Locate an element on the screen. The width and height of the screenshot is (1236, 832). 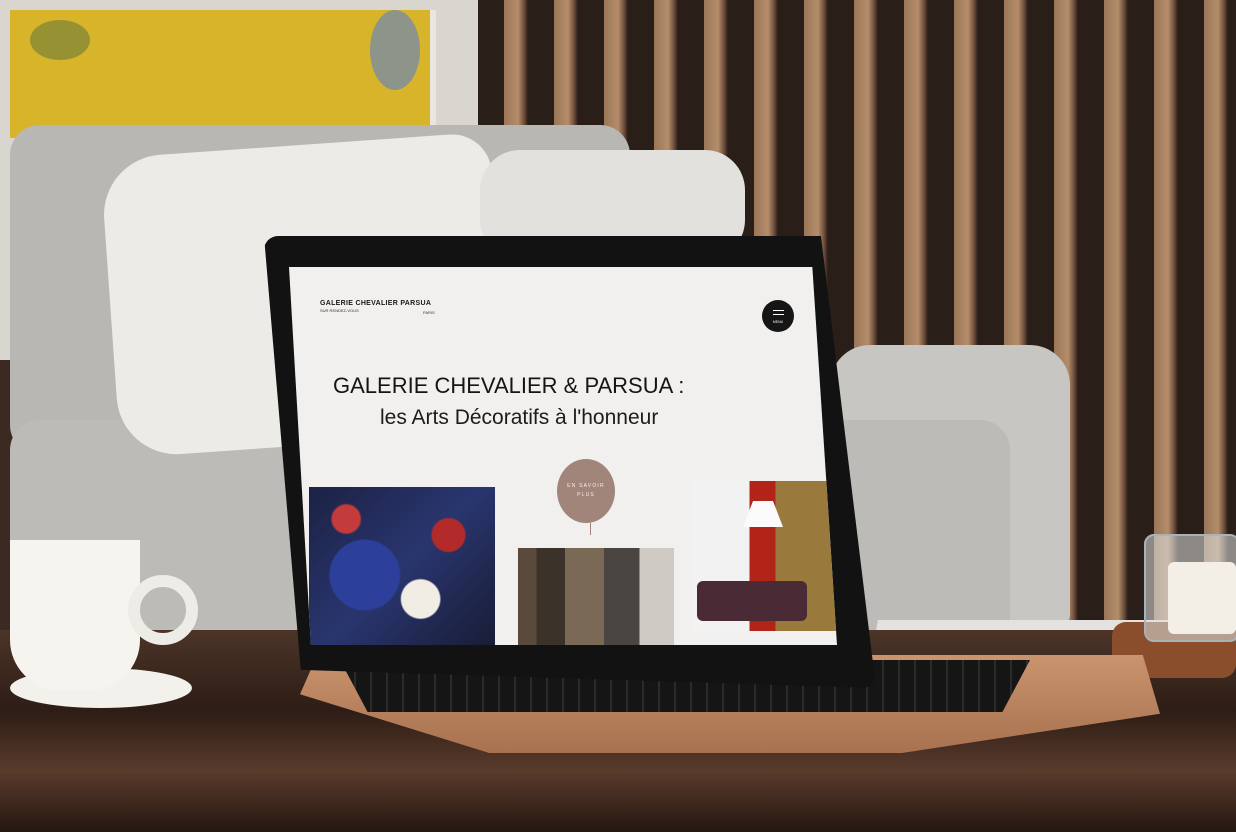
menu-button: MENU is located at coordinates (778, 316).